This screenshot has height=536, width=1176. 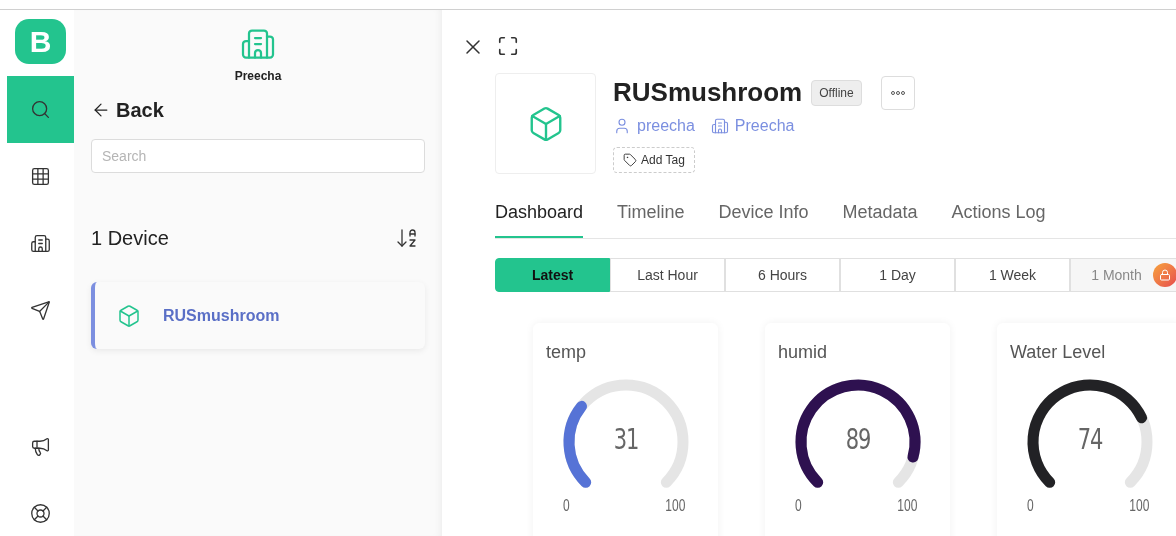 What do you see at coordinates (1165, 275) in the screenshot?
I see `lock-icon` at bounding box center [1165, 275].